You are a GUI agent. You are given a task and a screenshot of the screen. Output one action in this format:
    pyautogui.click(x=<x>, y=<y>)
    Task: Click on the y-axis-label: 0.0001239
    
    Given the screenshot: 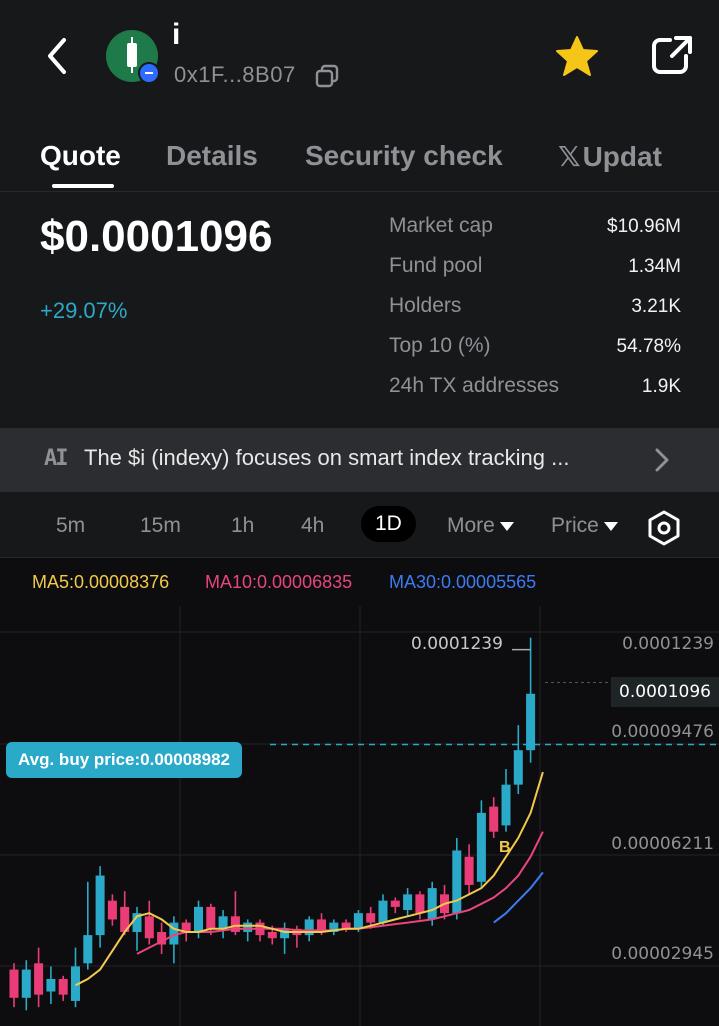 What is the action you would take?
    pyautogui.click(x=668, y=644)
    